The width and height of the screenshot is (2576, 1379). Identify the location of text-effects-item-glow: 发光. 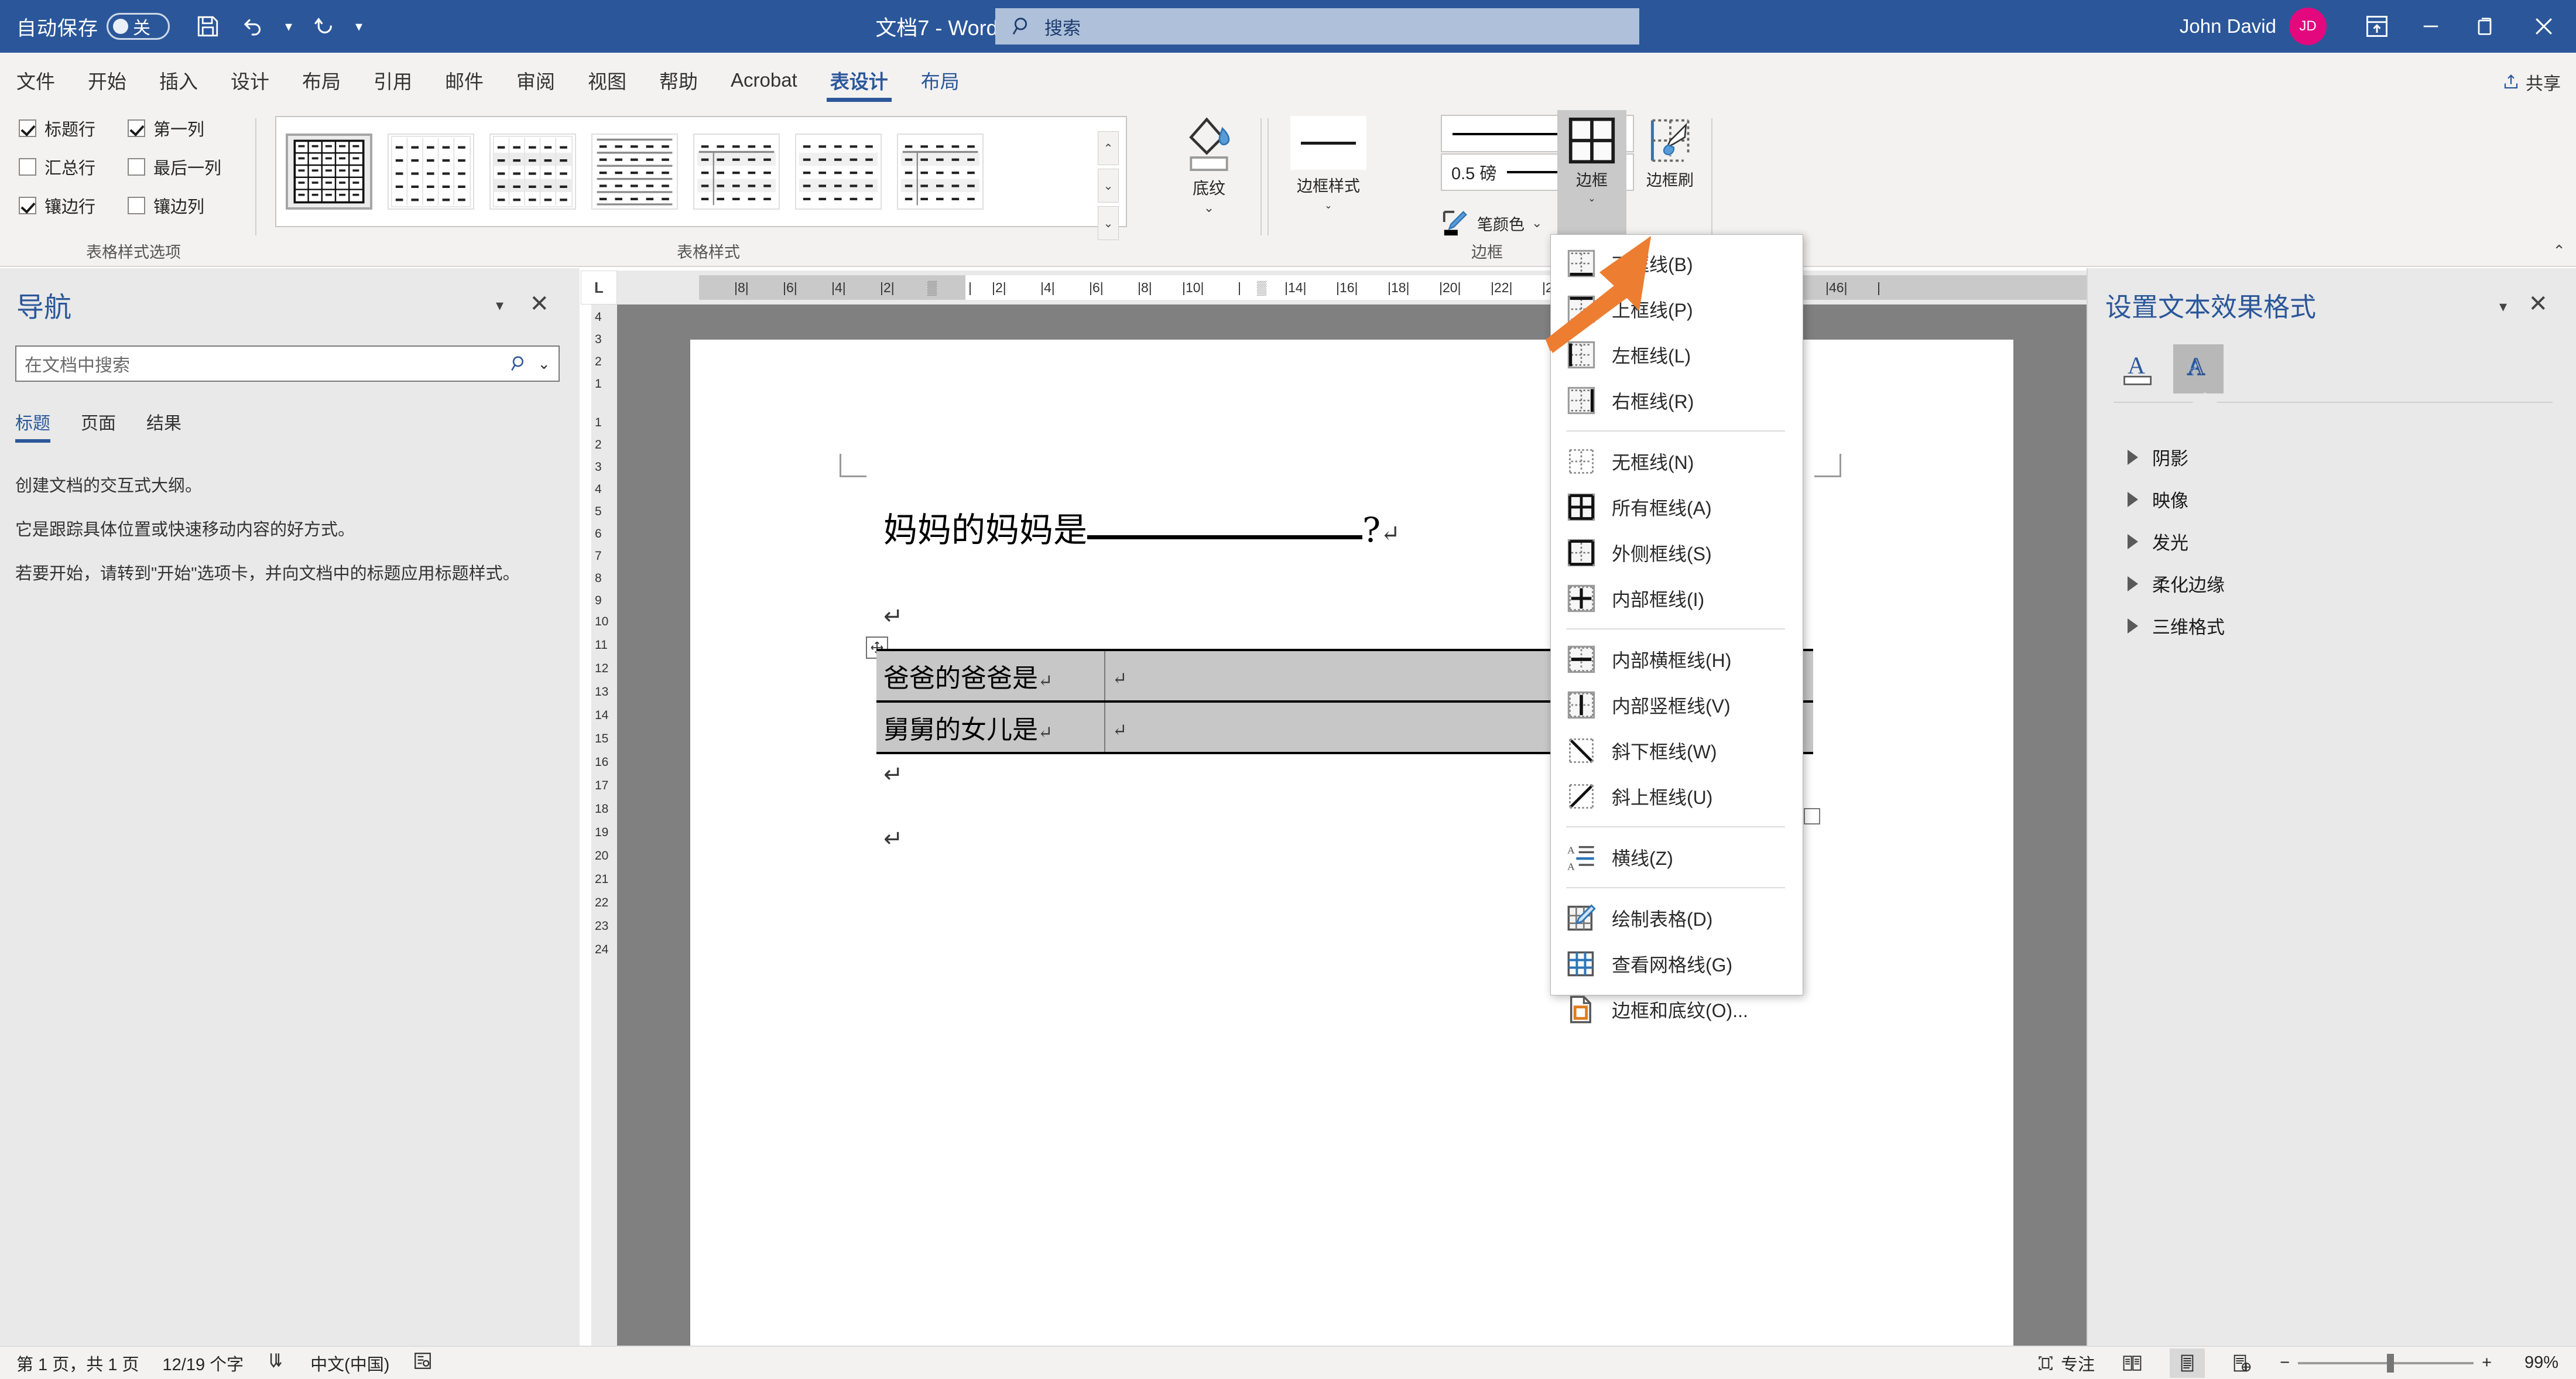
(2158, 541).